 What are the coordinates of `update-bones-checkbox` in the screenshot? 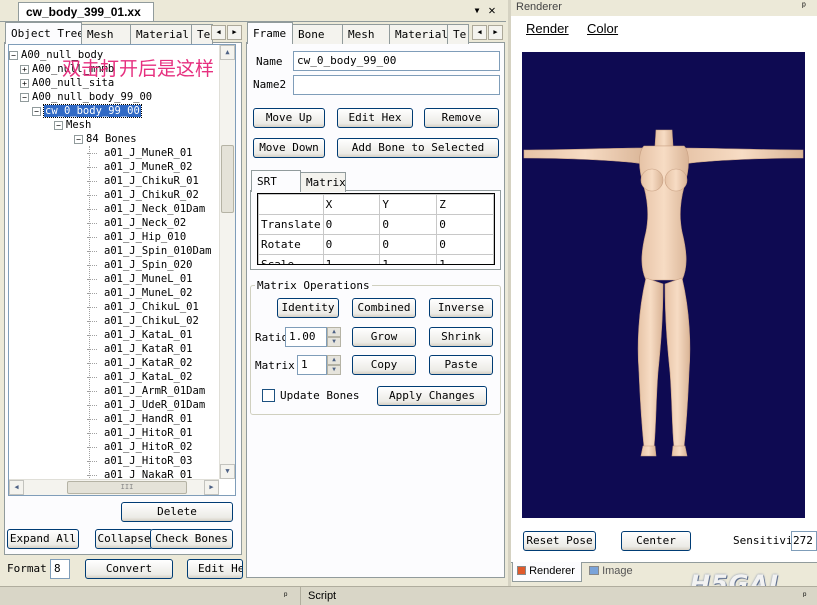 It's located at (268, 395).